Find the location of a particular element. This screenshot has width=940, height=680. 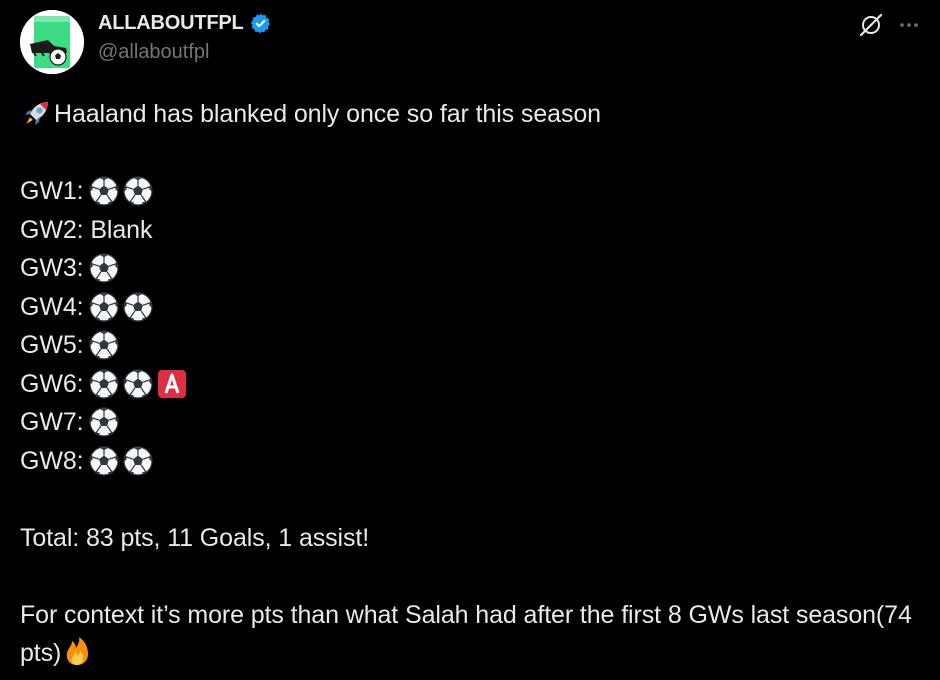

gameweek-label: GW5: is located at coordinates (52, 345).